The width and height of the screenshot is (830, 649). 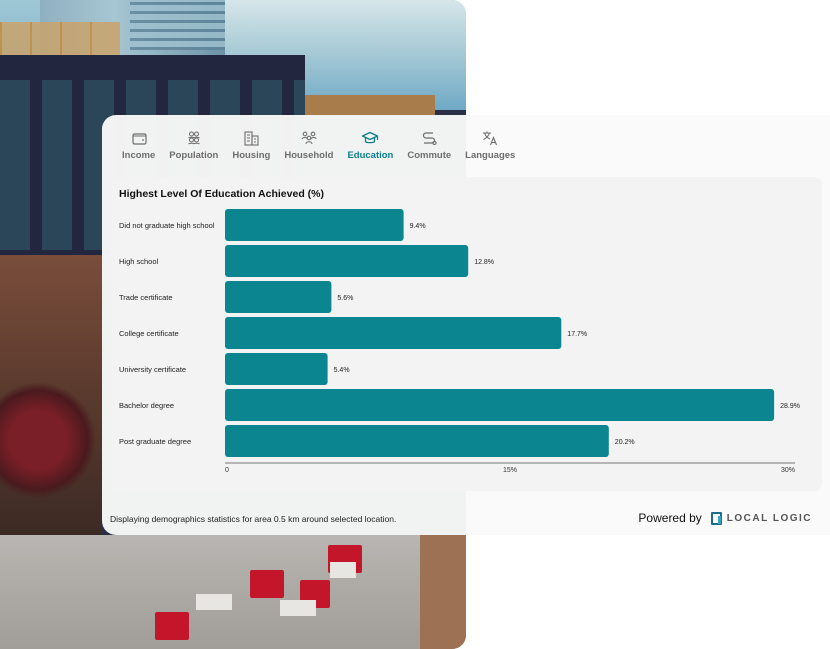 I want to click on tab-label: Commute, so click(x=429, y=155).